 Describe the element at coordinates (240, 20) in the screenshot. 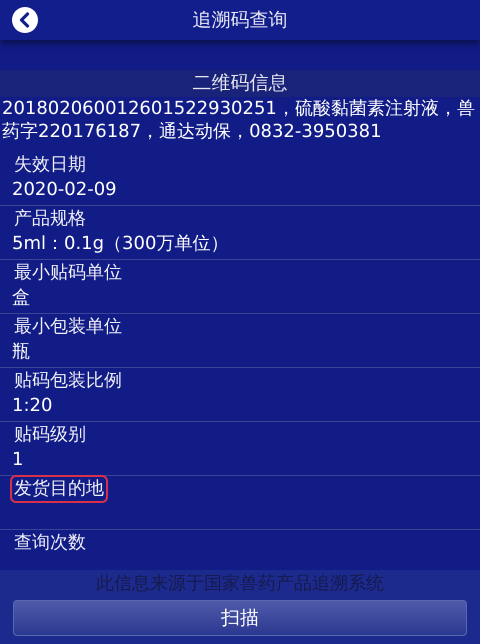

I see `page-title: 追溯码查询` at that location.